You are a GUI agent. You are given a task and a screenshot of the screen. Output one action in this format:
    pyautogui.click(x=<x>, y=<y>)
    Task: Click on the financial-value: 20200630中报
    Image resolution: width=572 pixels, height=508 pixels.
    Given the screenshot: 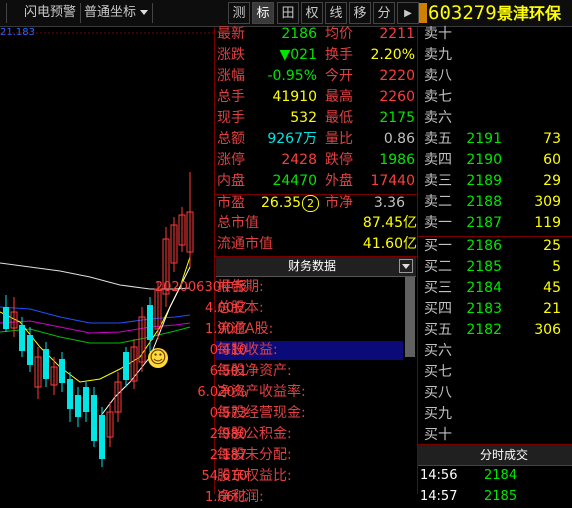 What is the action you would take?
    pyautogui.click(x=200, y=287)
    